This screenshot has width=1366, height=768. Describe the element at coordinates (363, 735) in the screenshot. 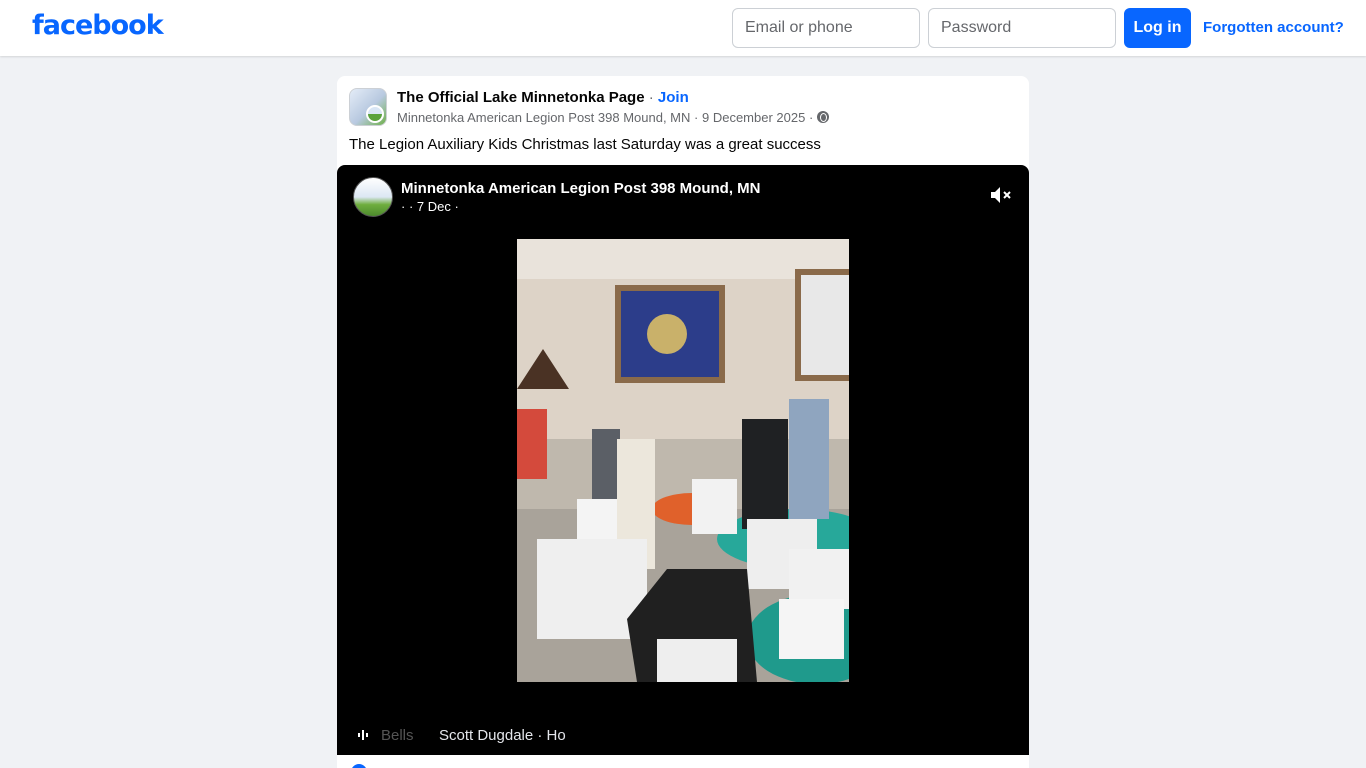

I see `music-bars-icon` at that location.